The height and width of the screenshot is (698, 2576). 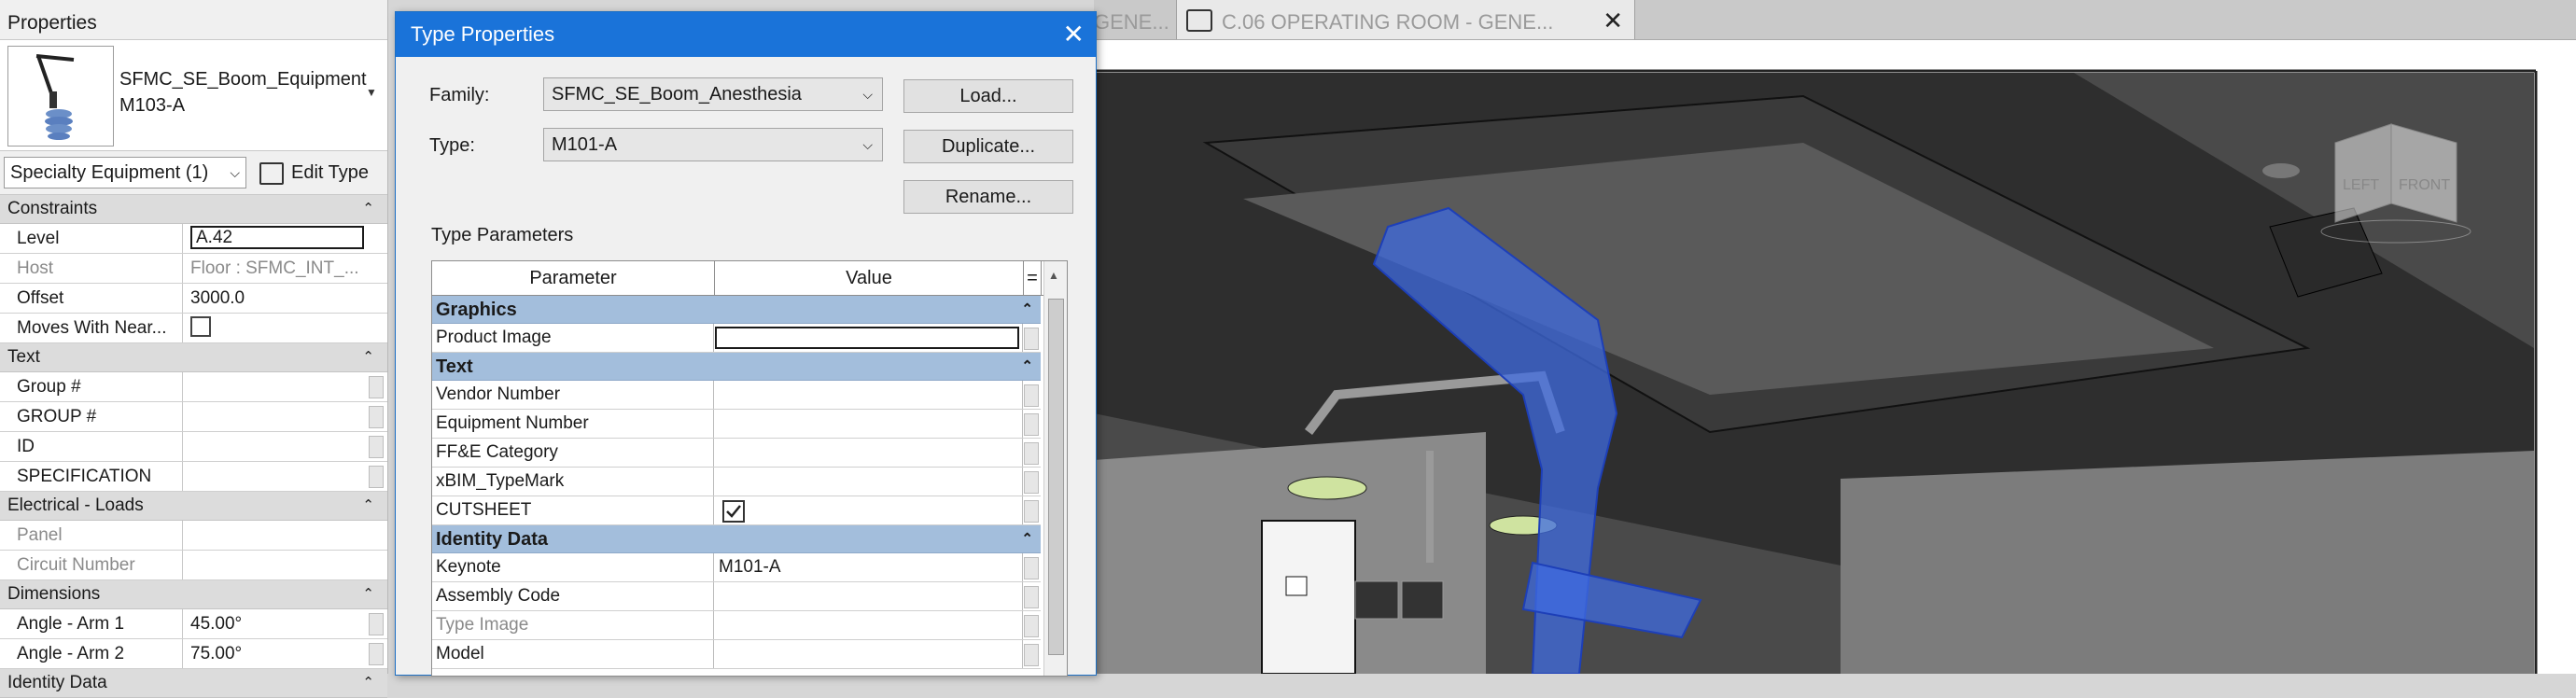 I want to click on param-row-angle-arm-2: Angle - Arm 2 75.00°, so click(x=193, y=654).